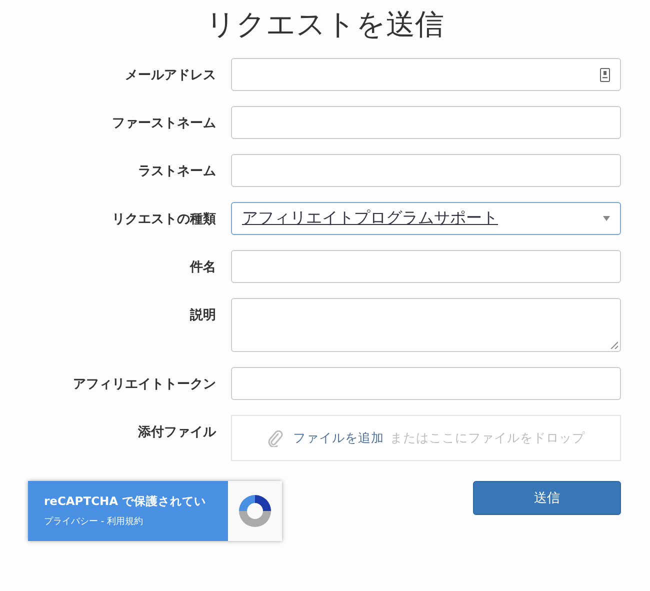 The height and width of the screenshot is (591, 650). What do you see at coordinates (136, 521) in the screenshot?
I see `privacy-terms-link: プライバシー - 利用規約` at bounding box center [136, 521].